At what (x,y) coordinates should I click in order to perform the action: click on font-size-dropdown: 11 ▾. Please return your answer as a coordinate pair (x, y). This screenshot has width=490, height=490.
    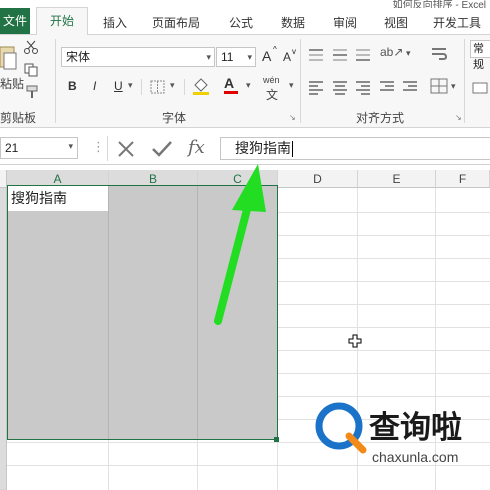
    Looking at the image, I should click on (236, 57).